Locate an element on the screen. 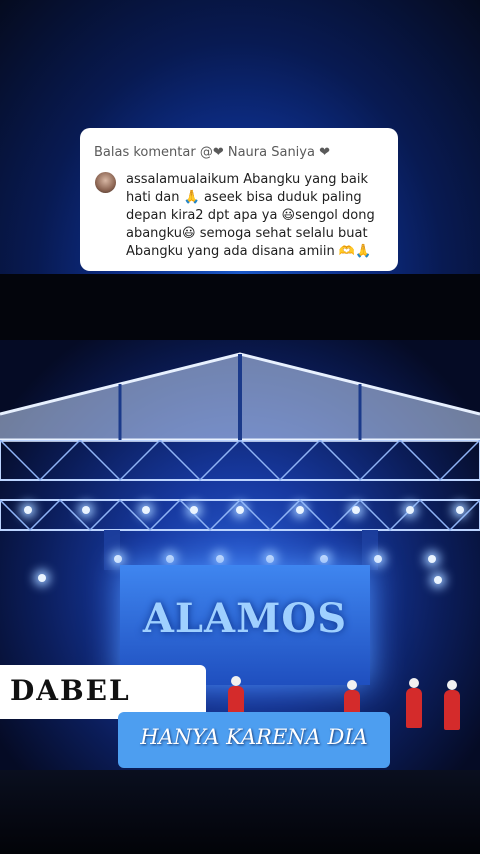 This screenshot has width=480, height=854. song-title-badge: HANYA KARENA DIA is located at coordinates (254, 740).